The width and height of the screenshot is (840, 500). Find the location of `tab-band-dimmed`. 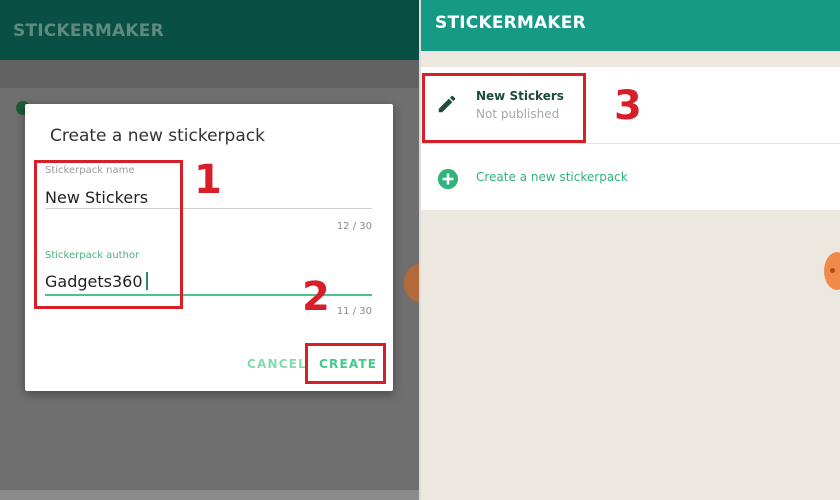

tab-band-dimmed is located at coordinates (209, 74).